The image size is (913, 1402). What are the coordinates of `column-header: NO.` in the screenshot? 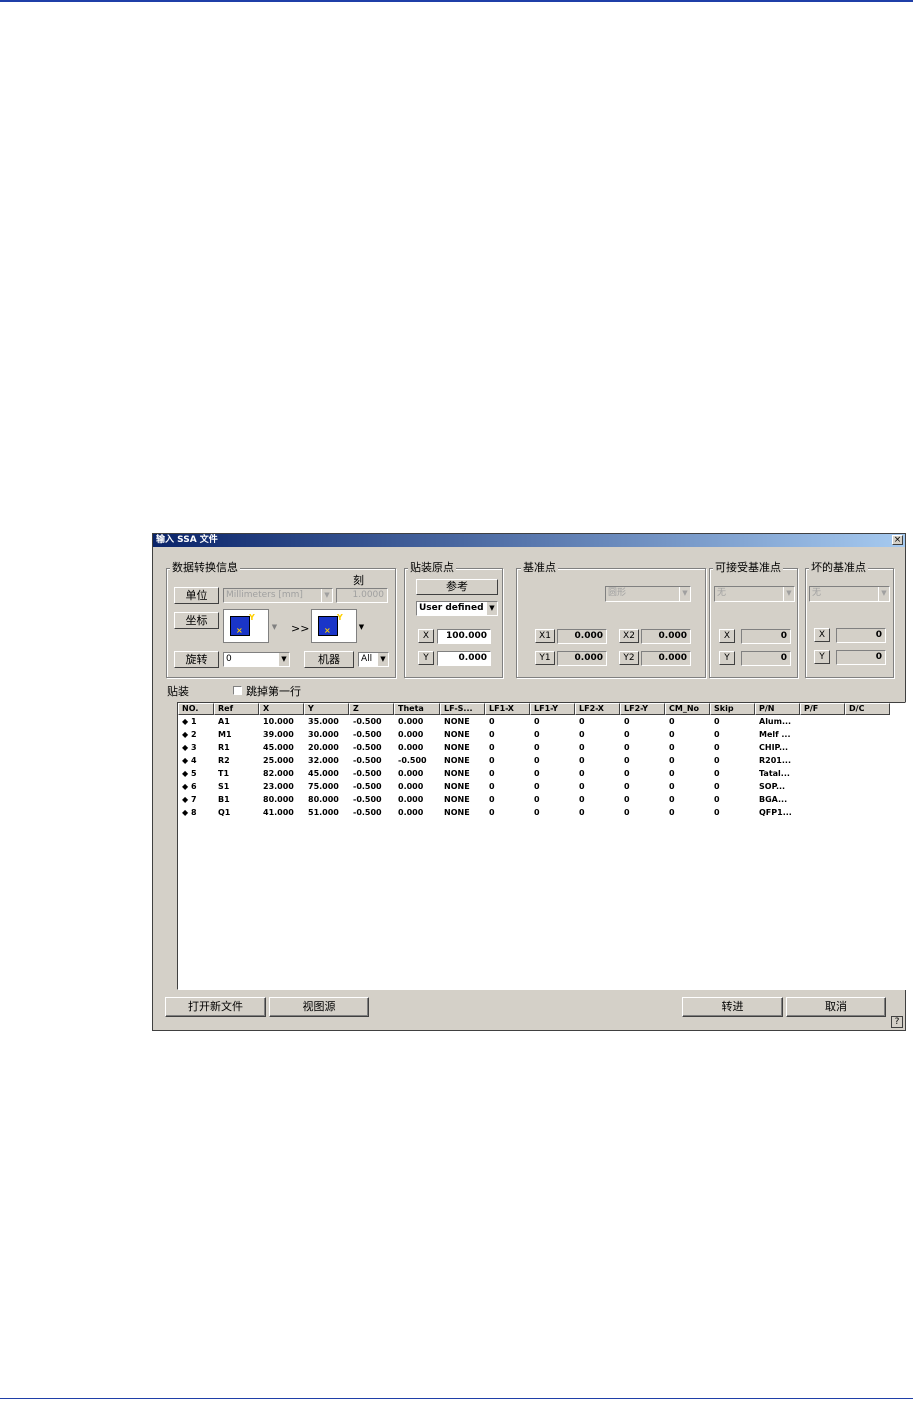 It's located at (196, 709).